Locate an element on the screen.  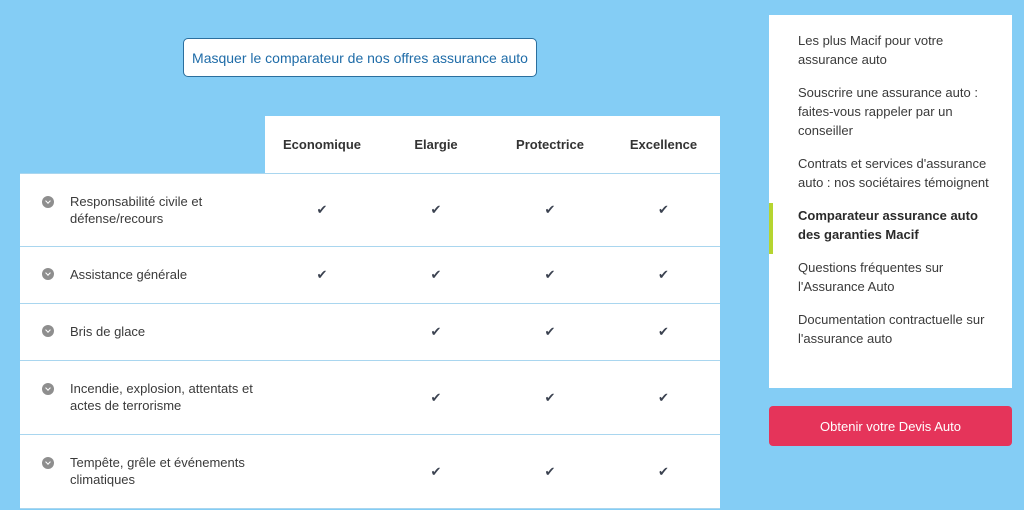
table-row: Bris de glace ✔ ✔ ✔ is located at coordinates (370, 332).